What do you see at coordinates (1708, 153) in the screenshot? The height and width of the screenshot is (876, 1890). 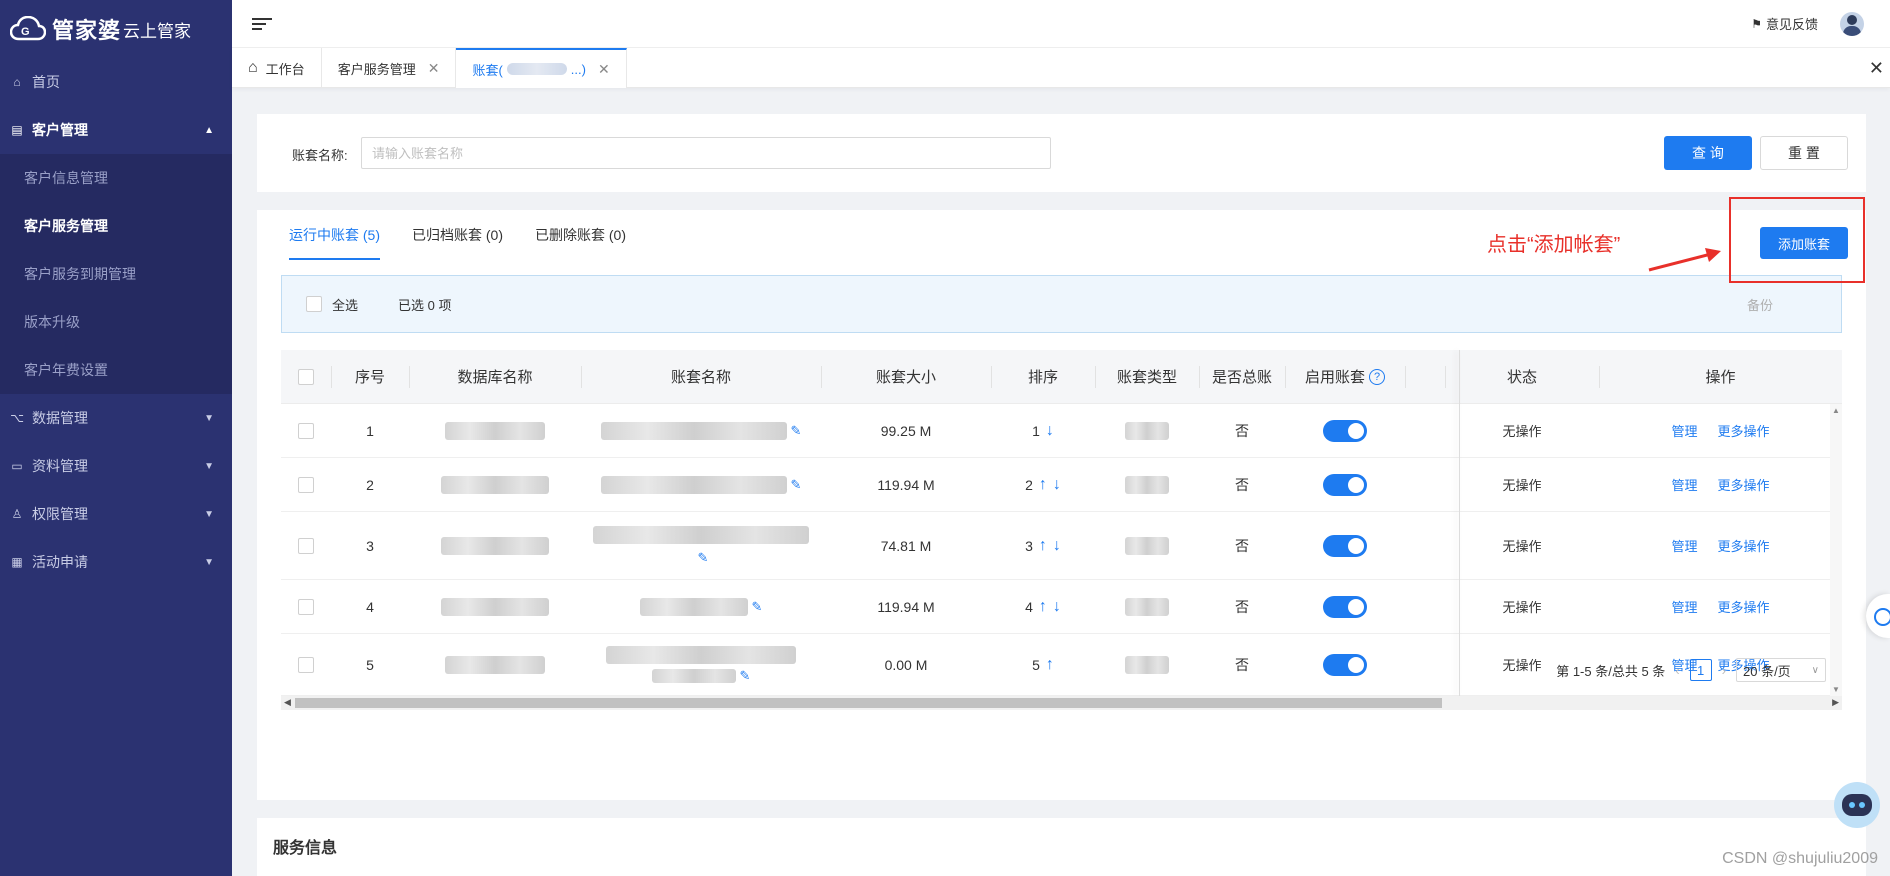 I see `query-button: 查 询` at bounding box center [1708, 153].